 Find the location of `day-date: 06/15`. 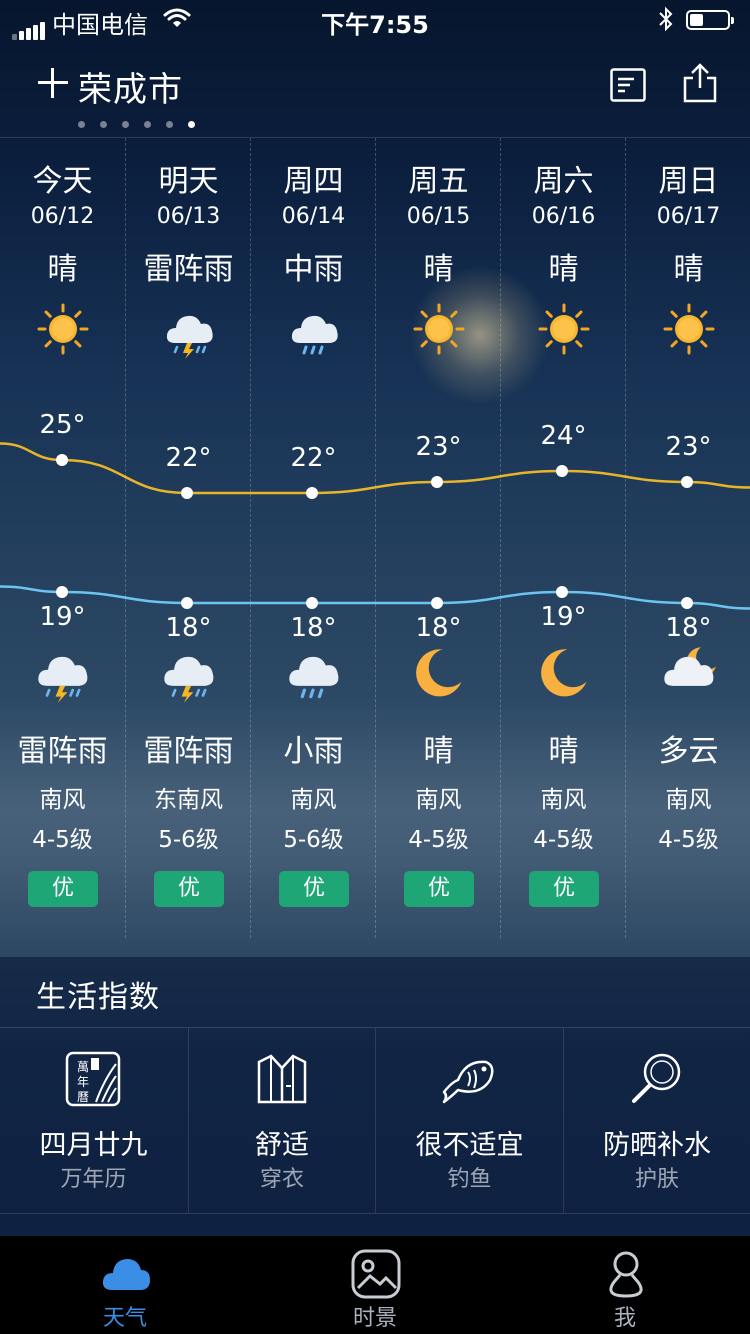

day-date: 06/15 is located at coordinates (438, 216).